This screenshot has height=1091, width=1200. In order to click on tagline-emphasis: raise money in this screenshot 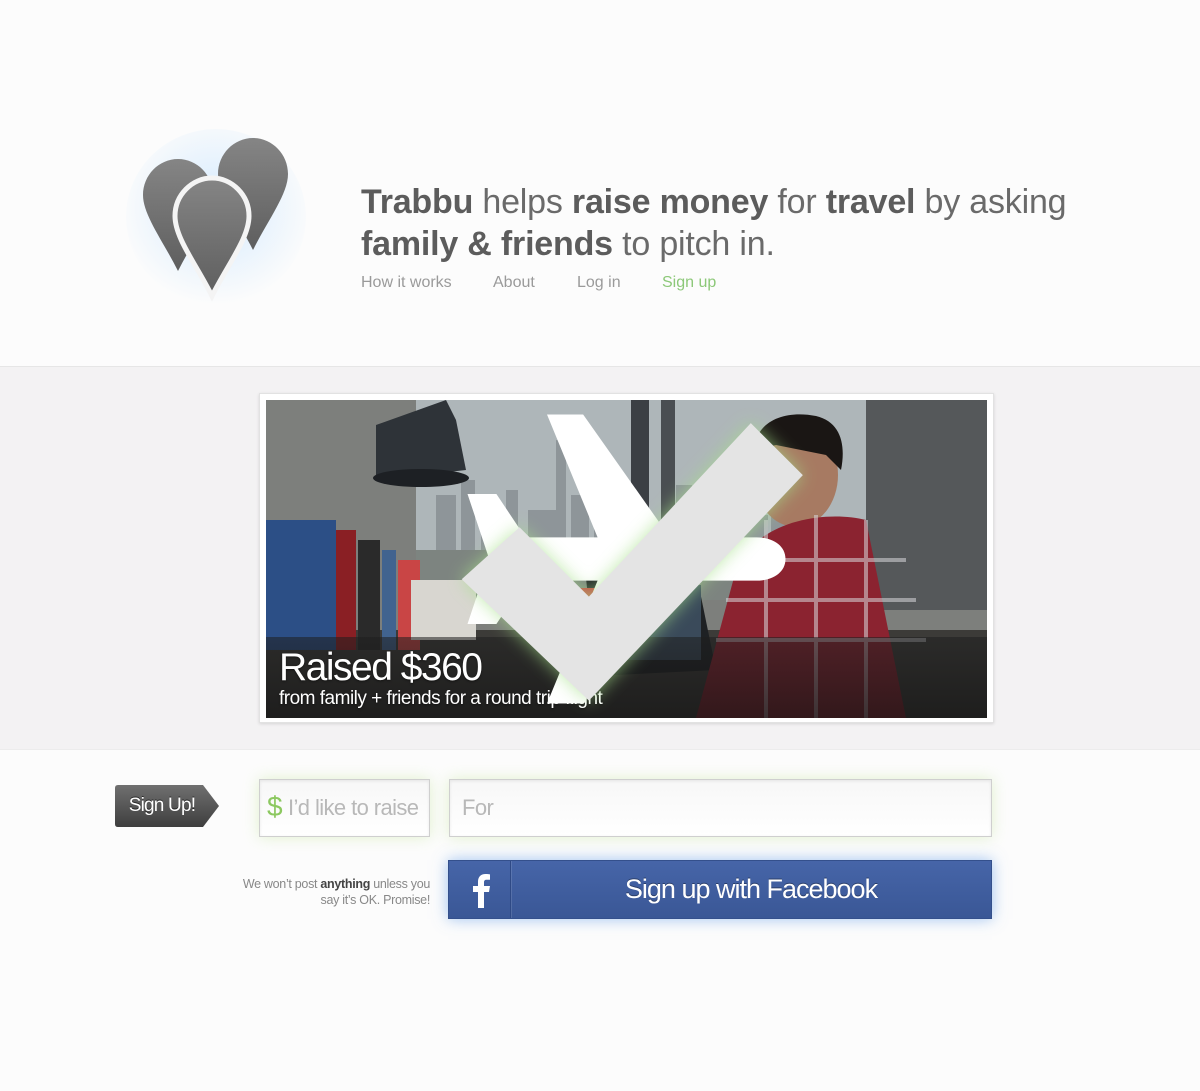, I will do `click(670, 202)`.